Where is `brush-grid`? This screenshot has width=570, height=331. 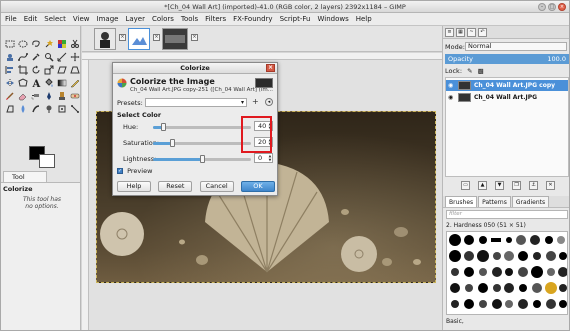
brush-grid is located at coordinates (507, 273).